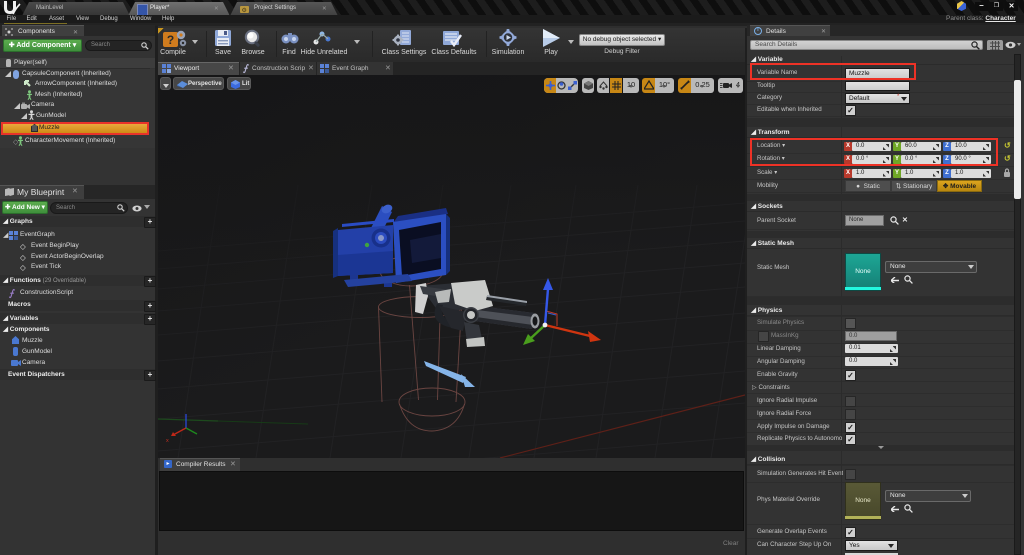  Describe the element at coordinates (167, 441) in the screenshot. I see `svg-text: x` at that location.